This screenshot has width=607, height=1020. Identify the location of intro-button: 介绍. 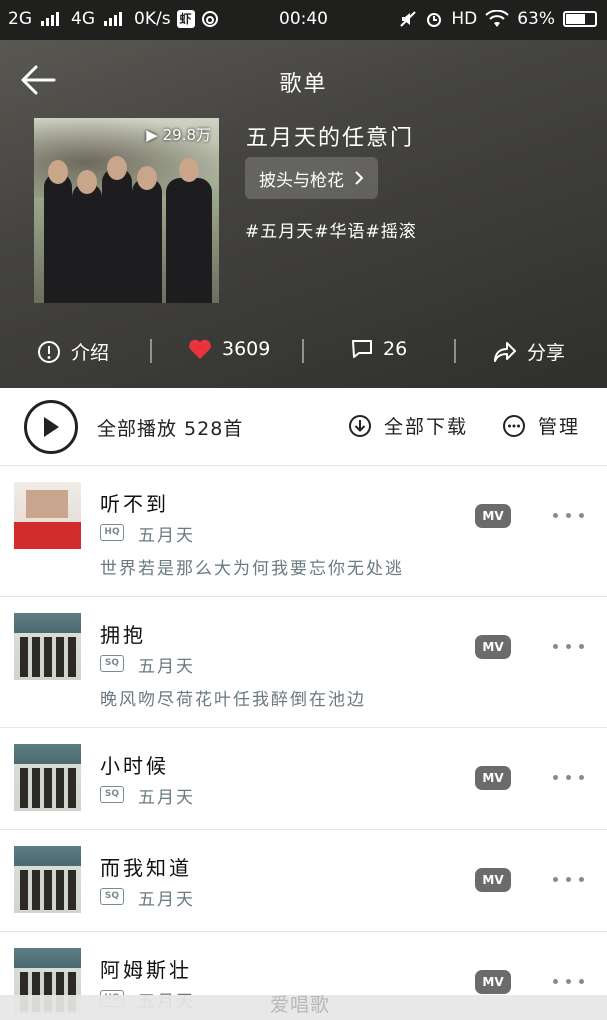
(73, 351).